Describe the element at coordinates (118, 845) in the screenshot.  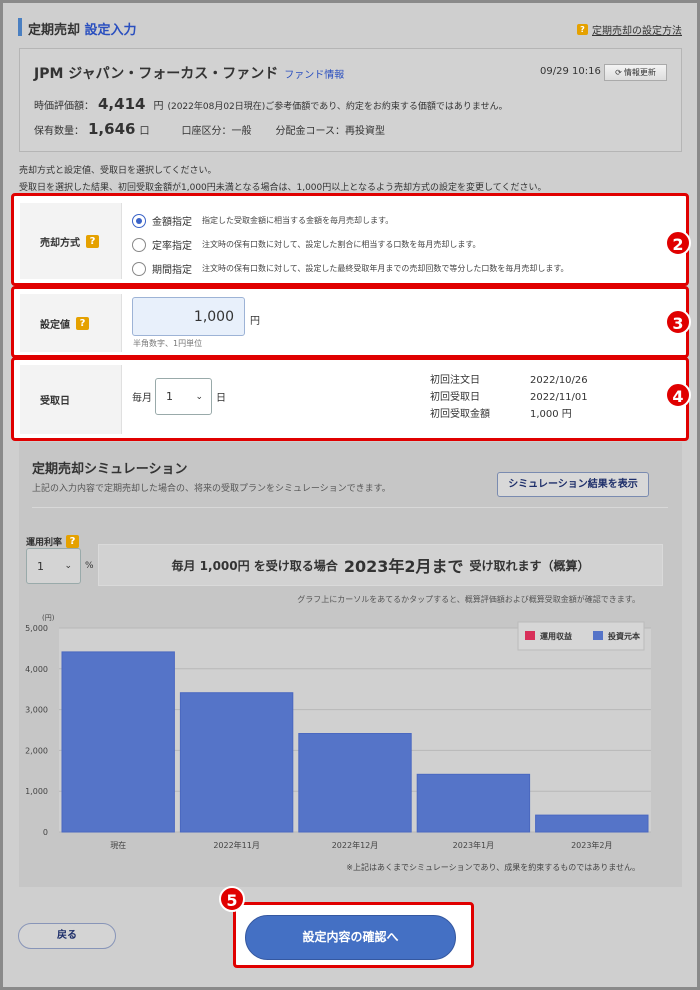
I see `x-tick-label: 現在` at that location.